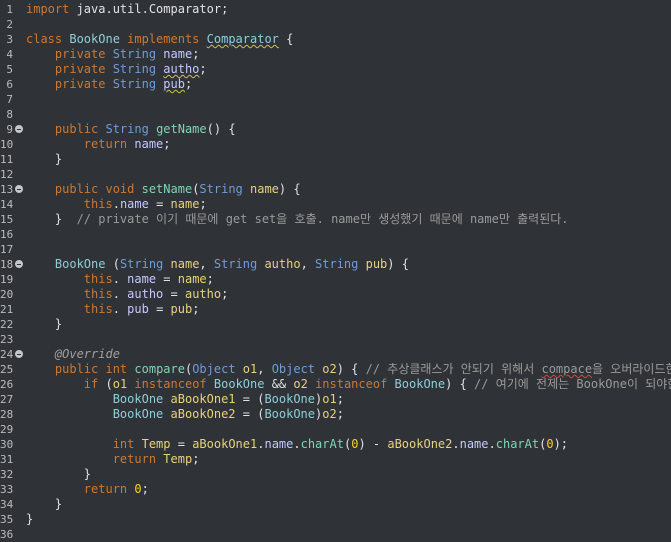 Image resolution: width=671 pixels, height=542 pixels. Describe the element at coordinates (7, 204) in the screenshot. I see `line-number: 14` at that location.